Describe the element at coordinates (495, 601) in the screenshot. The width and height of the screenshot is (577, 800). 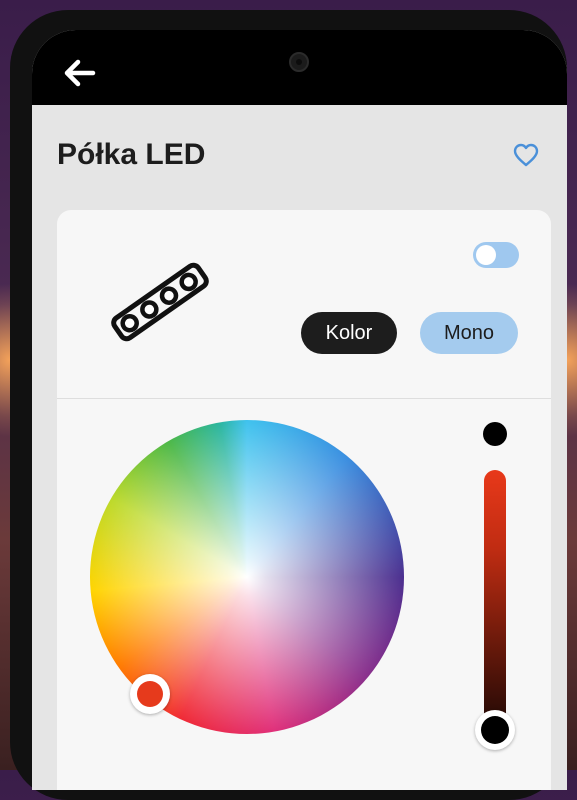
I see `brightness-slider` at that location.